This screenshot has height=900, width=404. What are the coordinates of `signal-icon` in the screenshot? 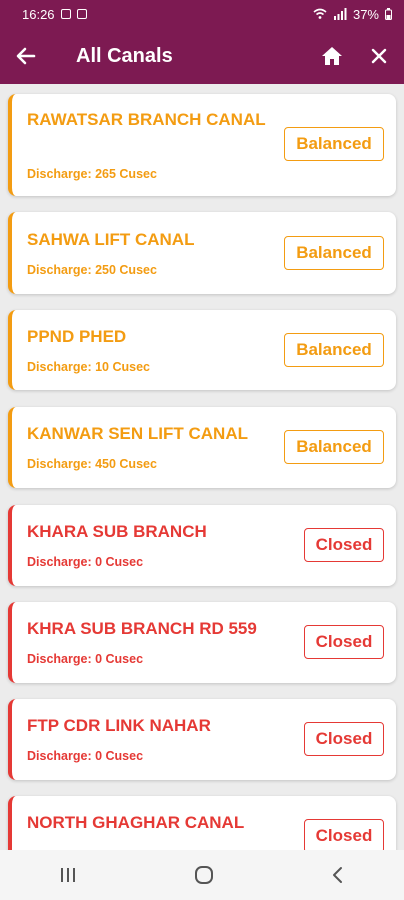 It's located at (340, 14).